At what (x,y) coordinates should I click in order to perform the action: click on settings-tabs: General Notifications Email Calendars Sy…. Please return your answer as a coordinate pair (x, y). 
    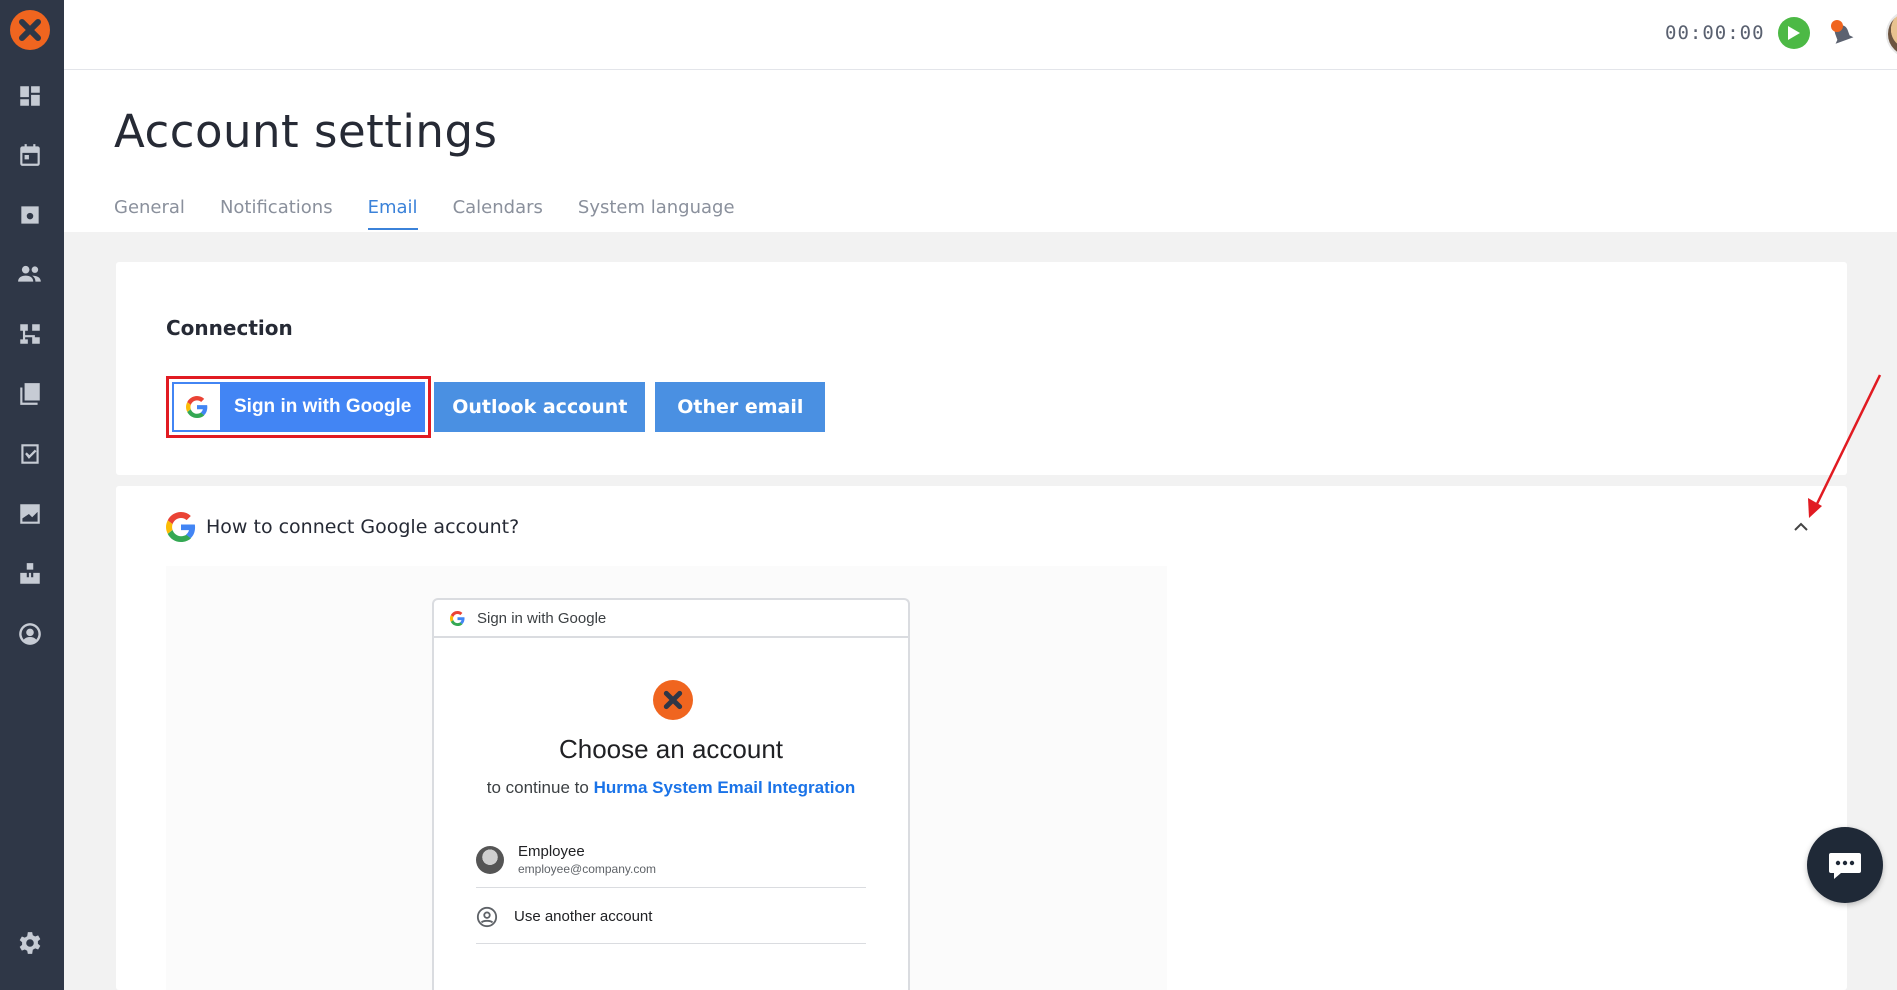
    Looking at the image, I should click on (442, 213).